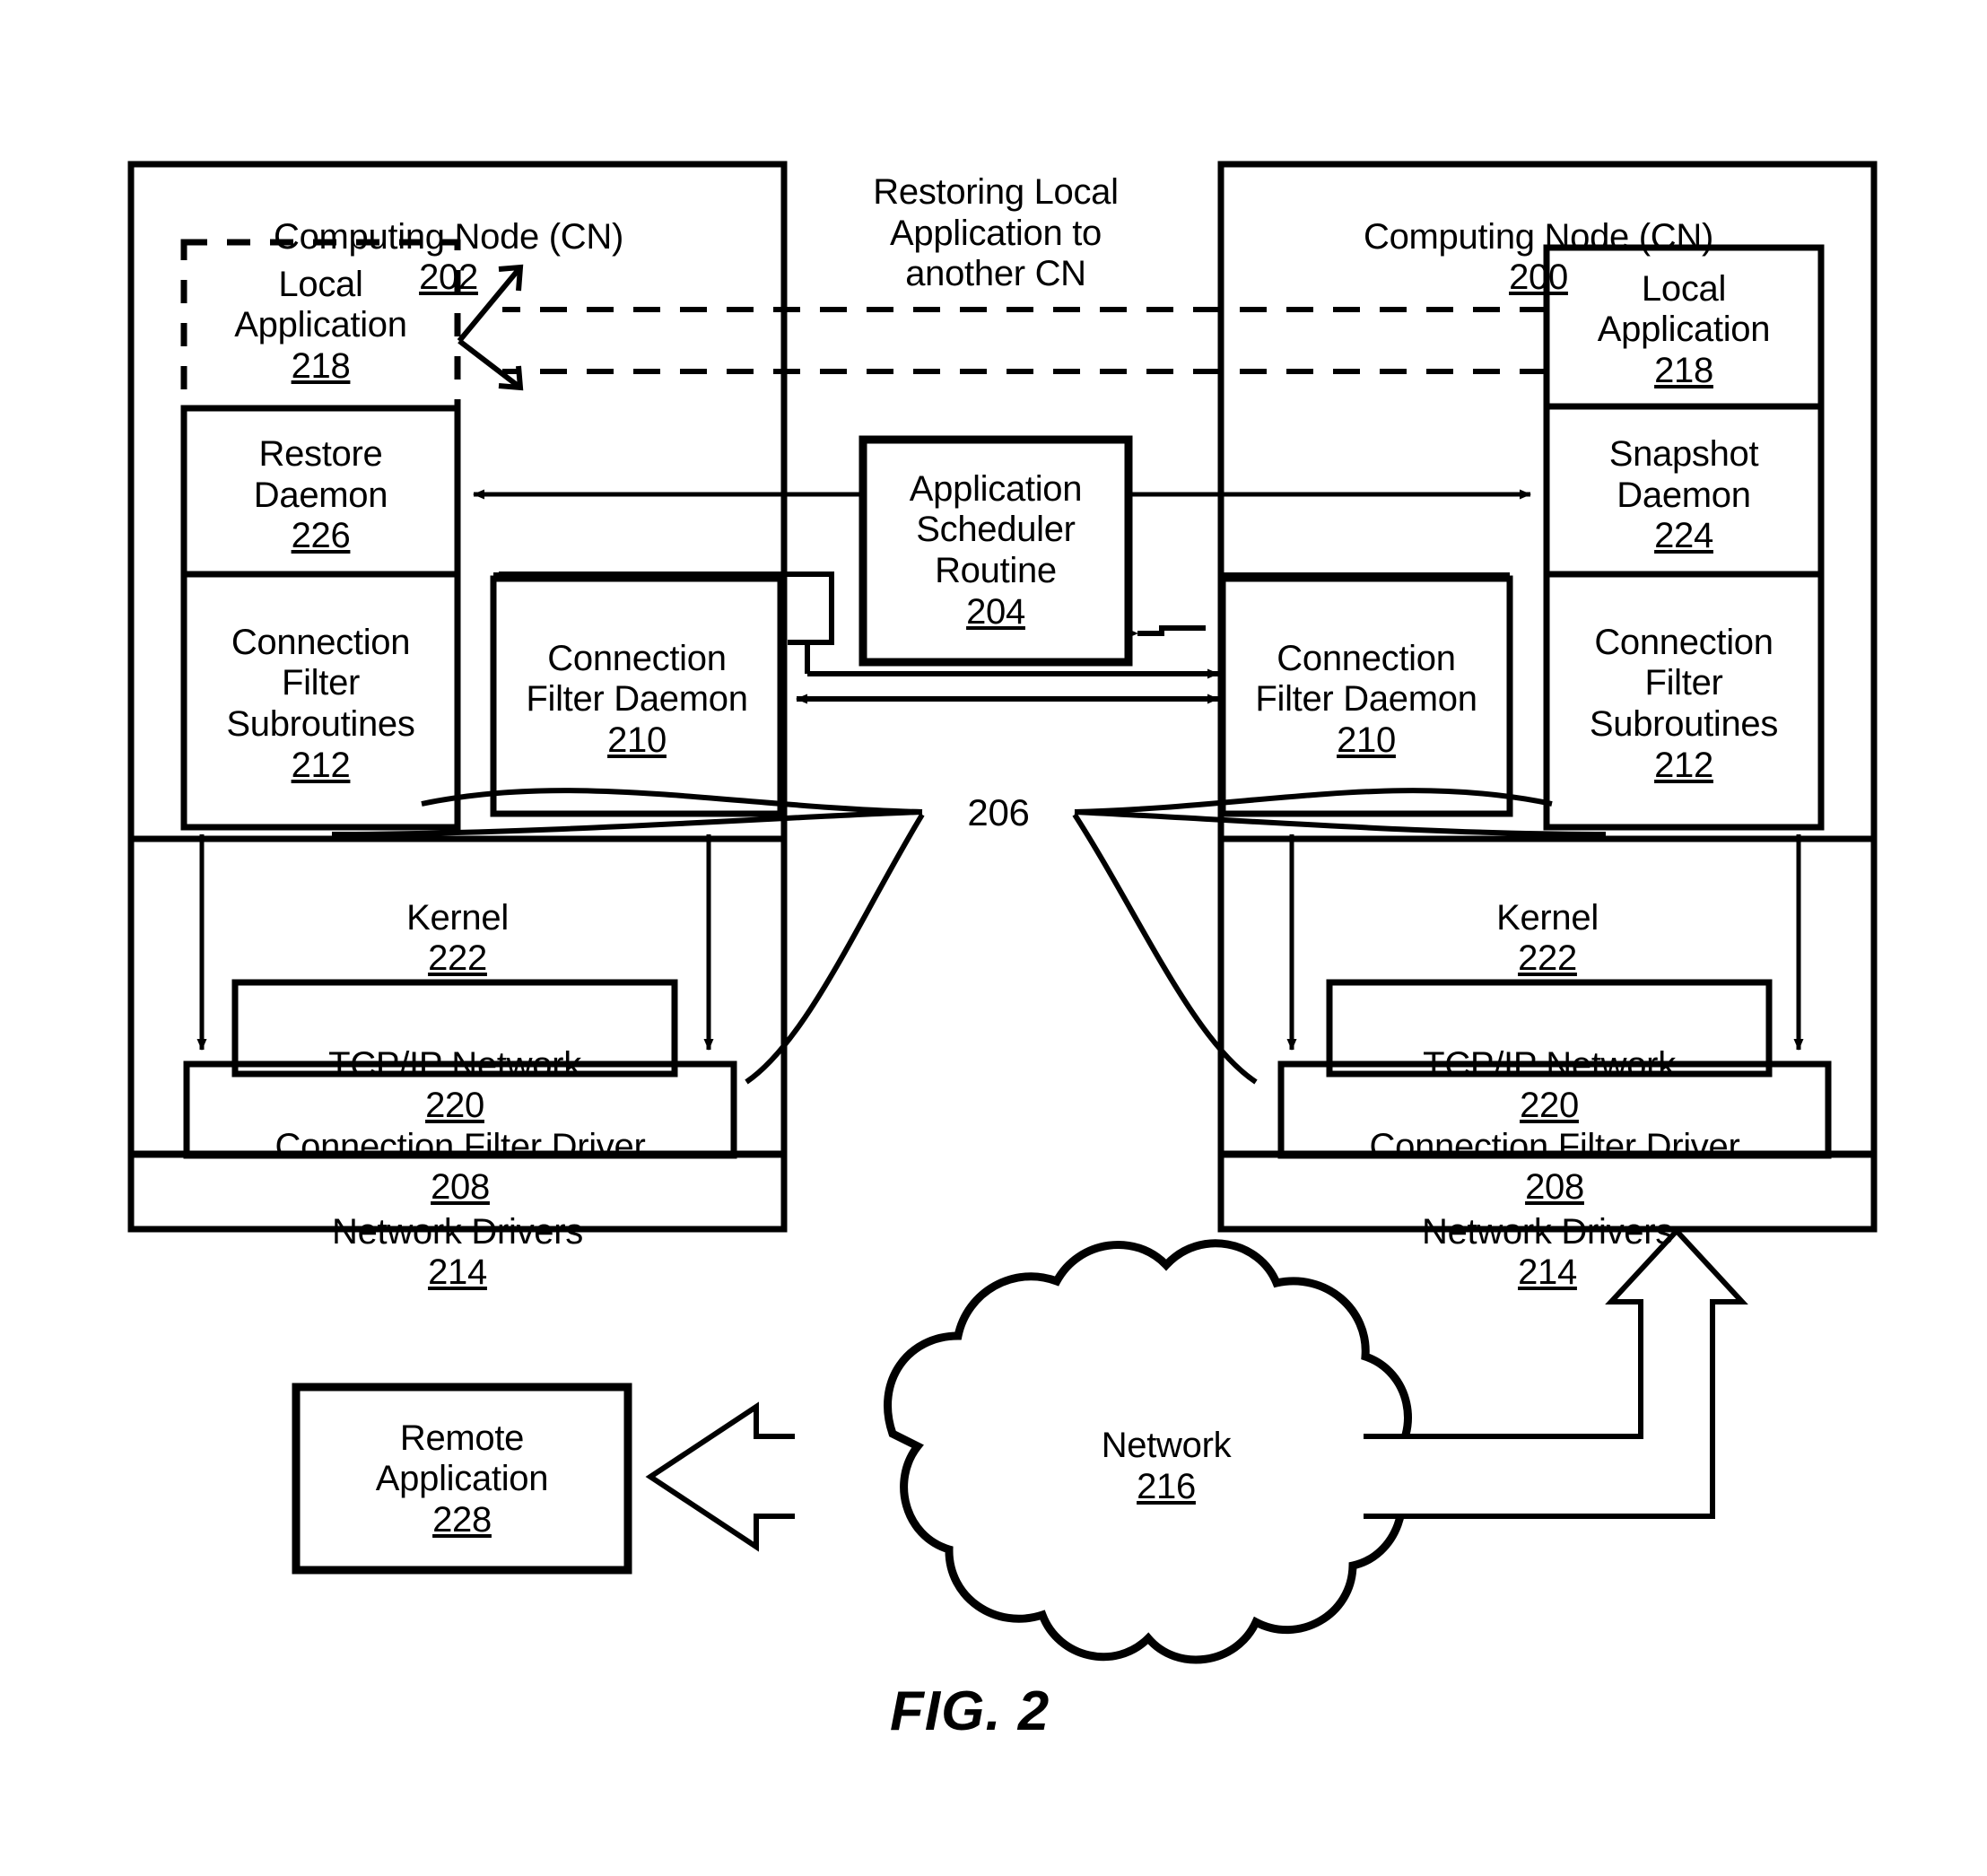 This screenshot has height=1876, width=1987. I want to click on left-local-application-block: Local Application 218, so click(321, 325).